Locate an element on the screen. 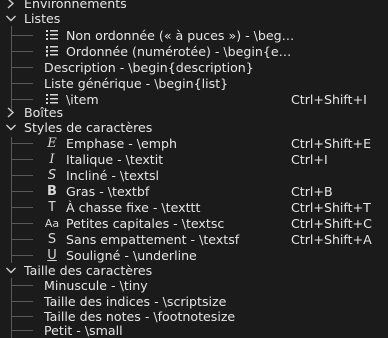 Image resolution: width=388 pixels, height=338 pixels. tree-item-styles: Styles de caractères is located at coordinates (194, 127).